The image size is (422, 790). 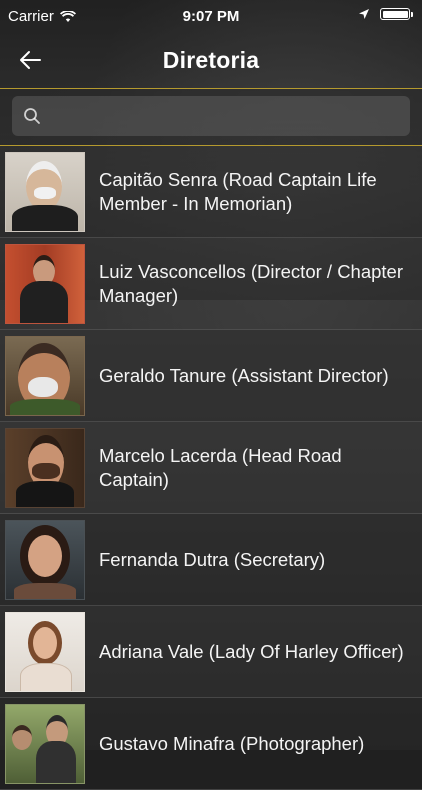 What do you see at coordinates (251, 651) in the screenshot?
I see `member-name: Adriana Vale (Lady Of Harley Officer)` at bounding box center [251, 651].